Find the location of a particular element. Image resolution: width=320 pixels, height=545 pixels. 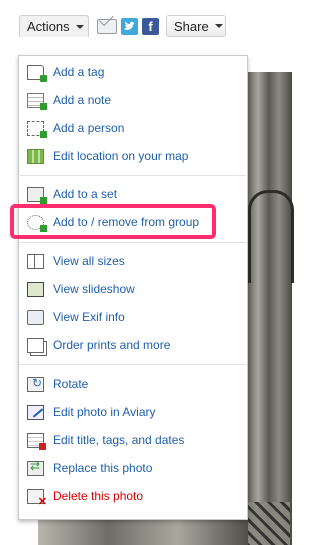

menu-item-delete: Delete this photo is located at coordinates (85, 497).